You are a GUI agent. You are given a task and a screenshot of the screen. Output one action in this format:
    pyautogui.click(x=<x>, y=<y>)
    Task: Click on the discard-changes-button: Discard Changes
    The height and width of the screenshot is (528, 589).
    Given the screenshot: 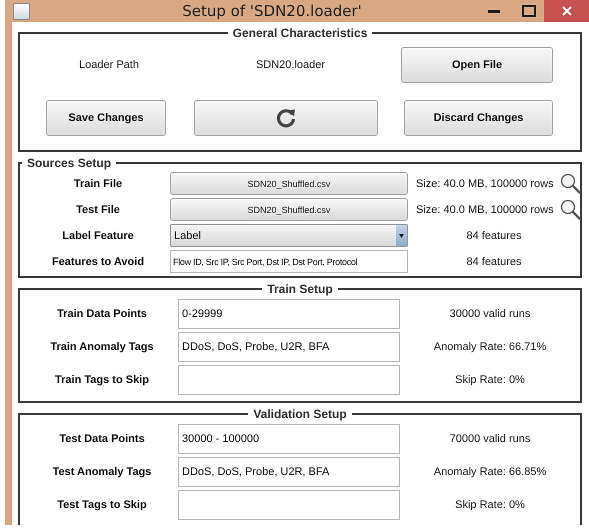 What is the action you would take?
    pyautogui.click(x=478, y=118)
    